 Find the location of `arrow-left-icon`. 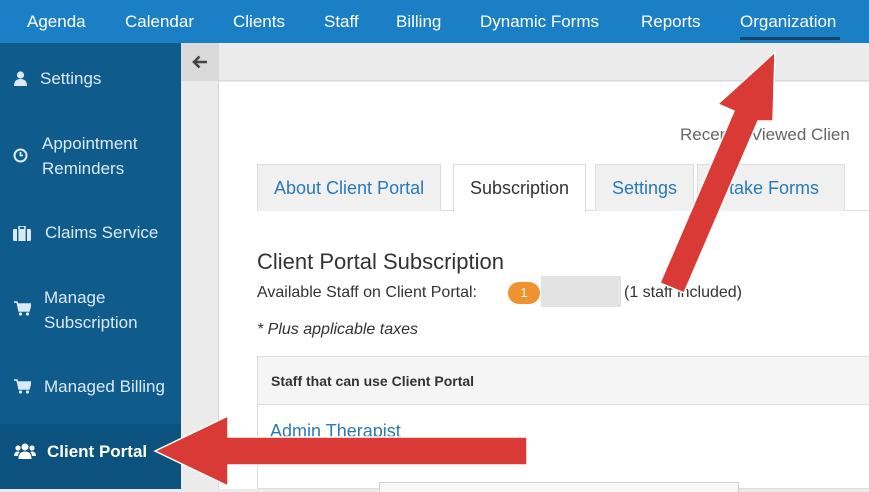

arrow-left-icon is located at coordinates (199, 62).